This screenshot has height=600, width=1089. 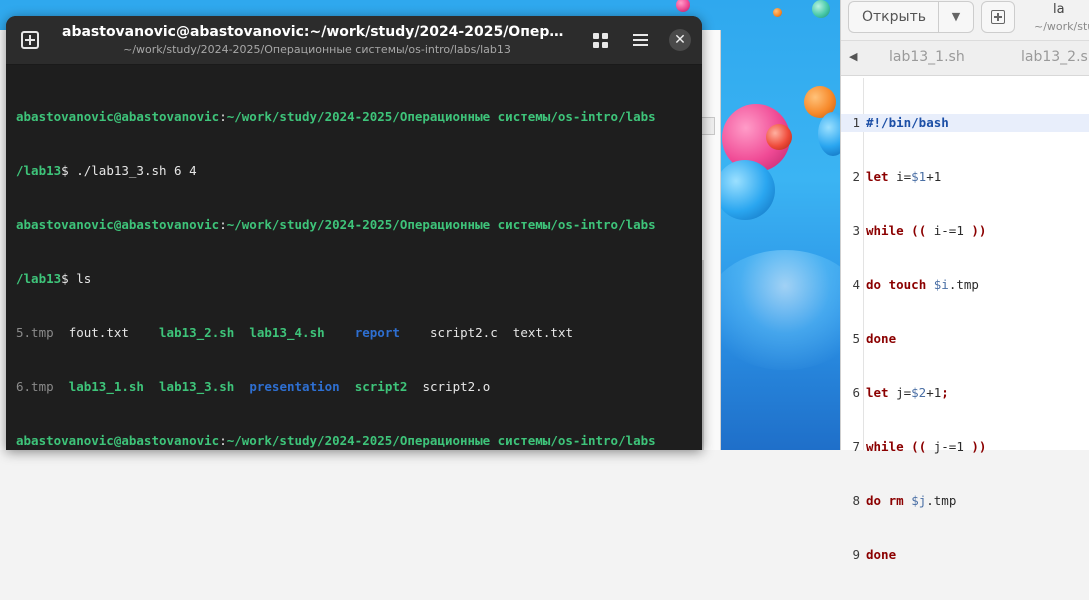 I want to click on tab-lab13-1: lab13_1.sh, so click(x=927, y=57).